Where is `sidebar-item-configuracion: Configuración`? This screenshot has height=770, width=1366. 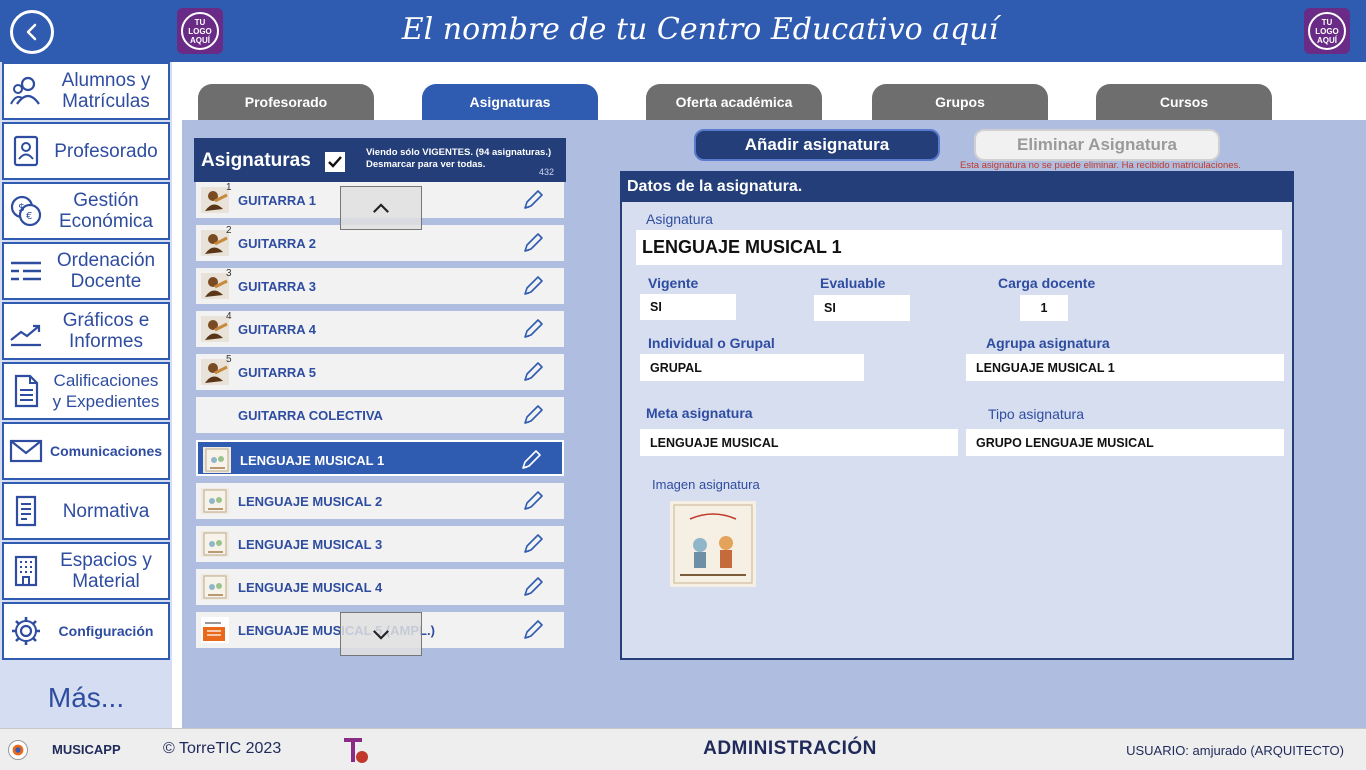
sidebar-item-configuracion: Configuración is located at coordinates (86, 631).